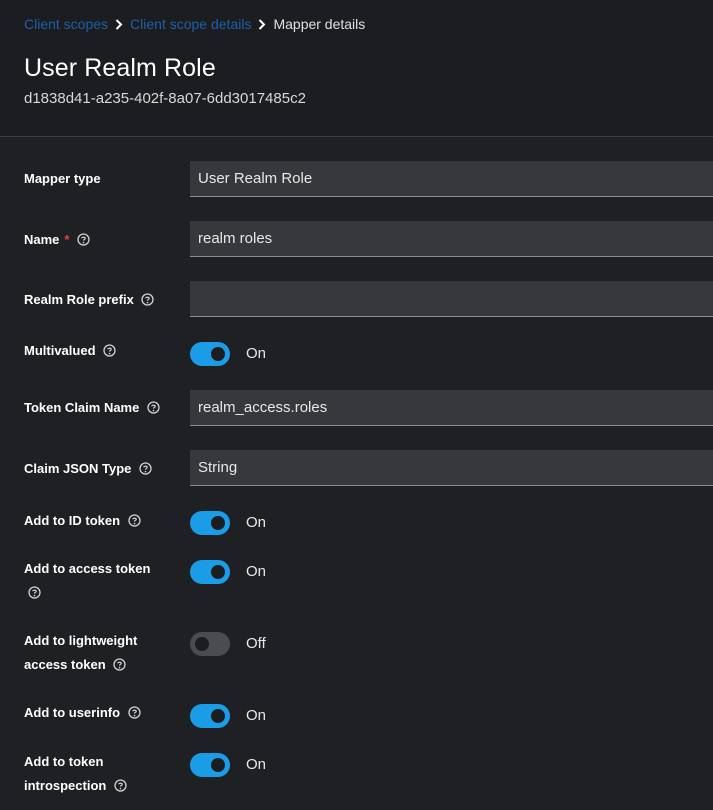 The image size is (713, 810). Describe the element at coordinates (256, 353) in the screenshot. I see `multivalued-state: On` at that location.